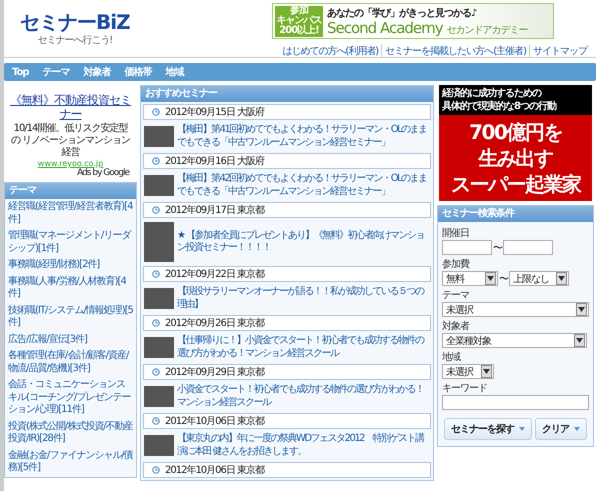  Describe the element at coordinates (456, 327) in the screenshot. I see `field-label: 対象者` at that location.